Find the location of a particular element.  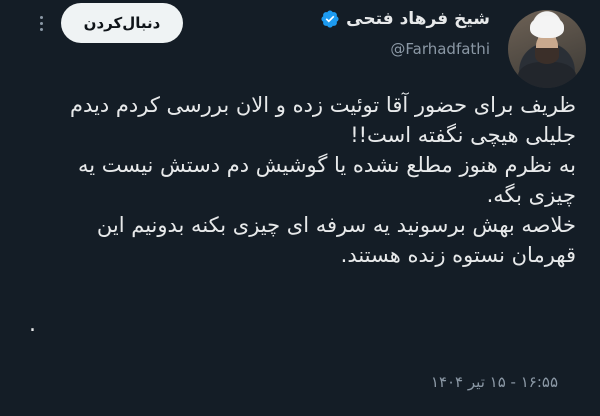

tweet-body-line: چیزی بگه. is located at coordinates (531, 195).